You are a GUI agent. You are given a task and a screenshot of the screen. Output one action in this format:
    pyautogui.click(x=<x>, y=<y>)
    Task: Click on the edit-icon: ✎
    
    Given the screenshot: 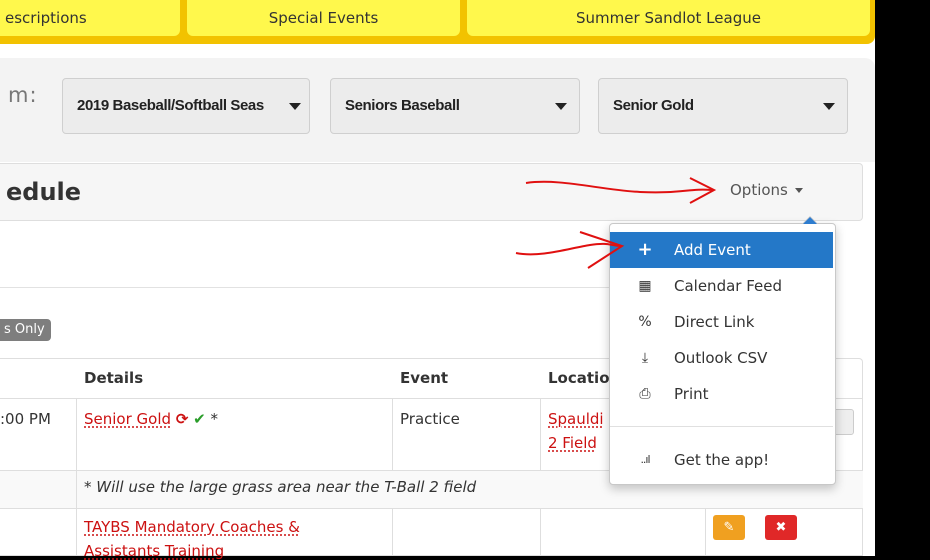 What is the action you would take?
    pyautogui.click(x=729, y=527)
    